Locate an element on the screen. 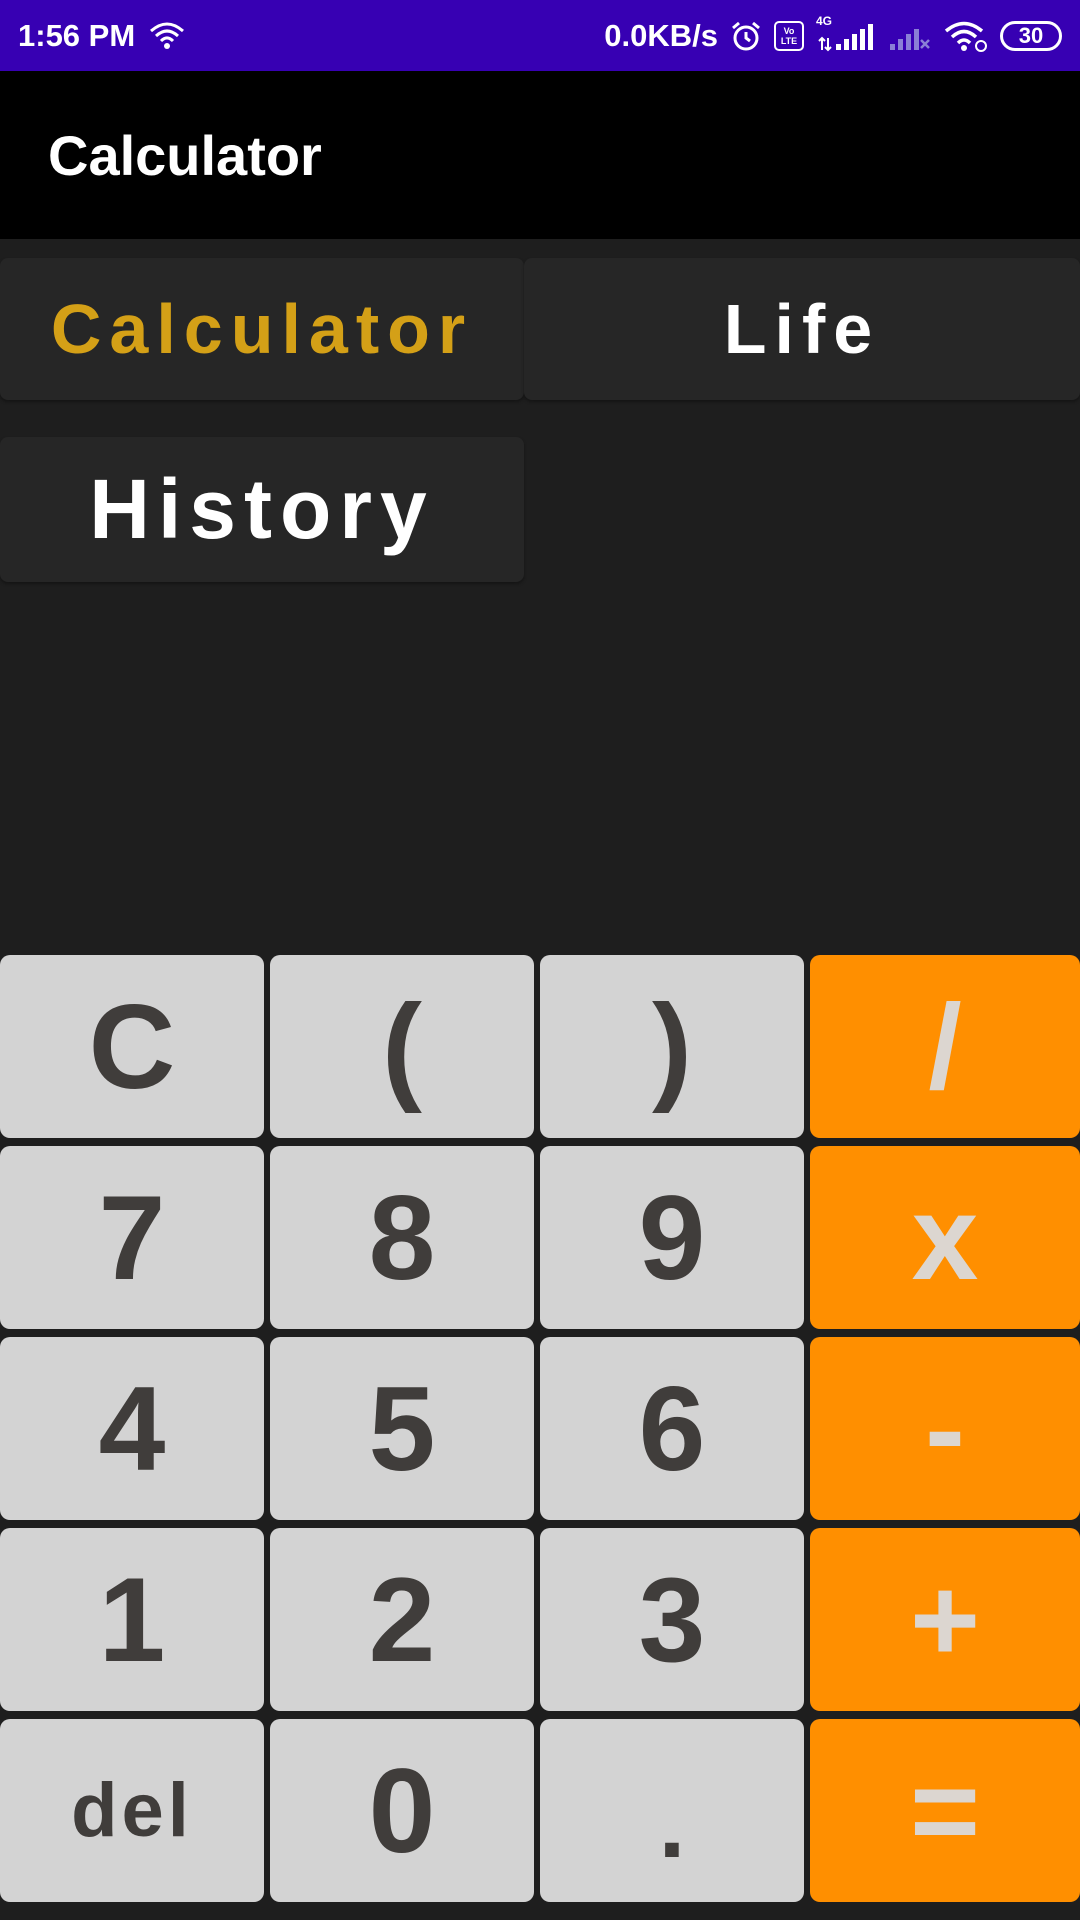 Image resolution: width=1080 pixels, height=1920 pixels. signal-icon: 4G is located at coordinates (846, 33).